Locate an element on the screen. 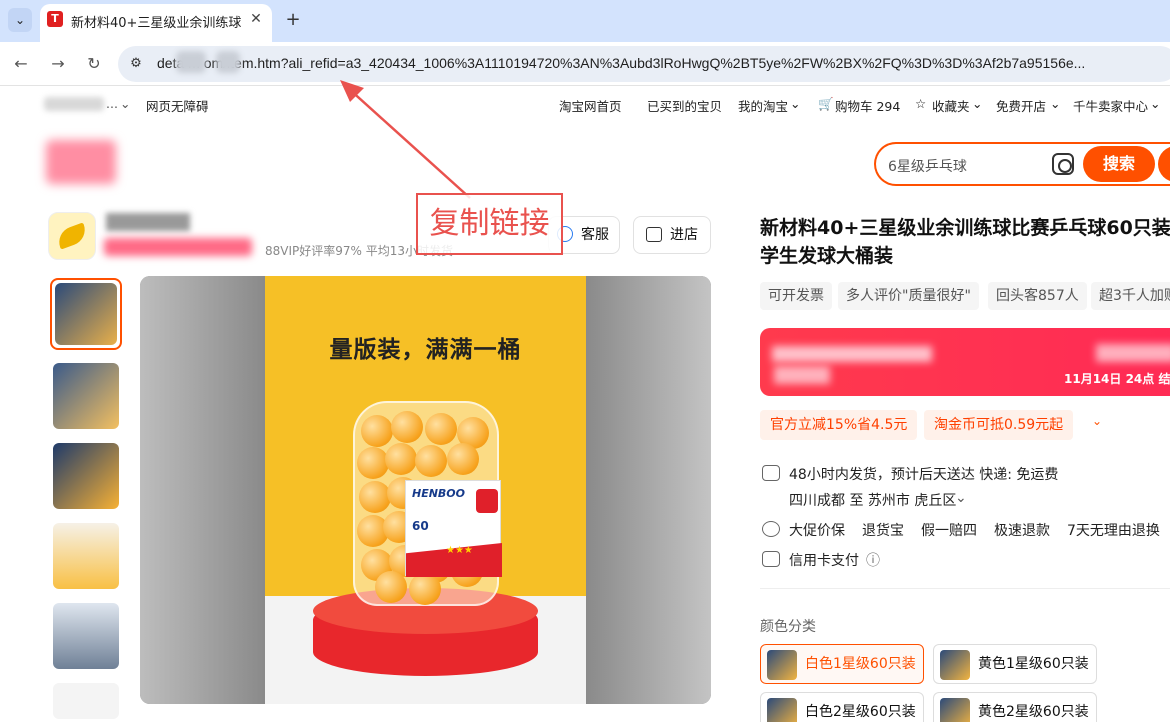 The width and height of the screenshot is (1170, 722). option-yellow-2star: 黄色2星级60只装 is located at coordinates (1015, 707).